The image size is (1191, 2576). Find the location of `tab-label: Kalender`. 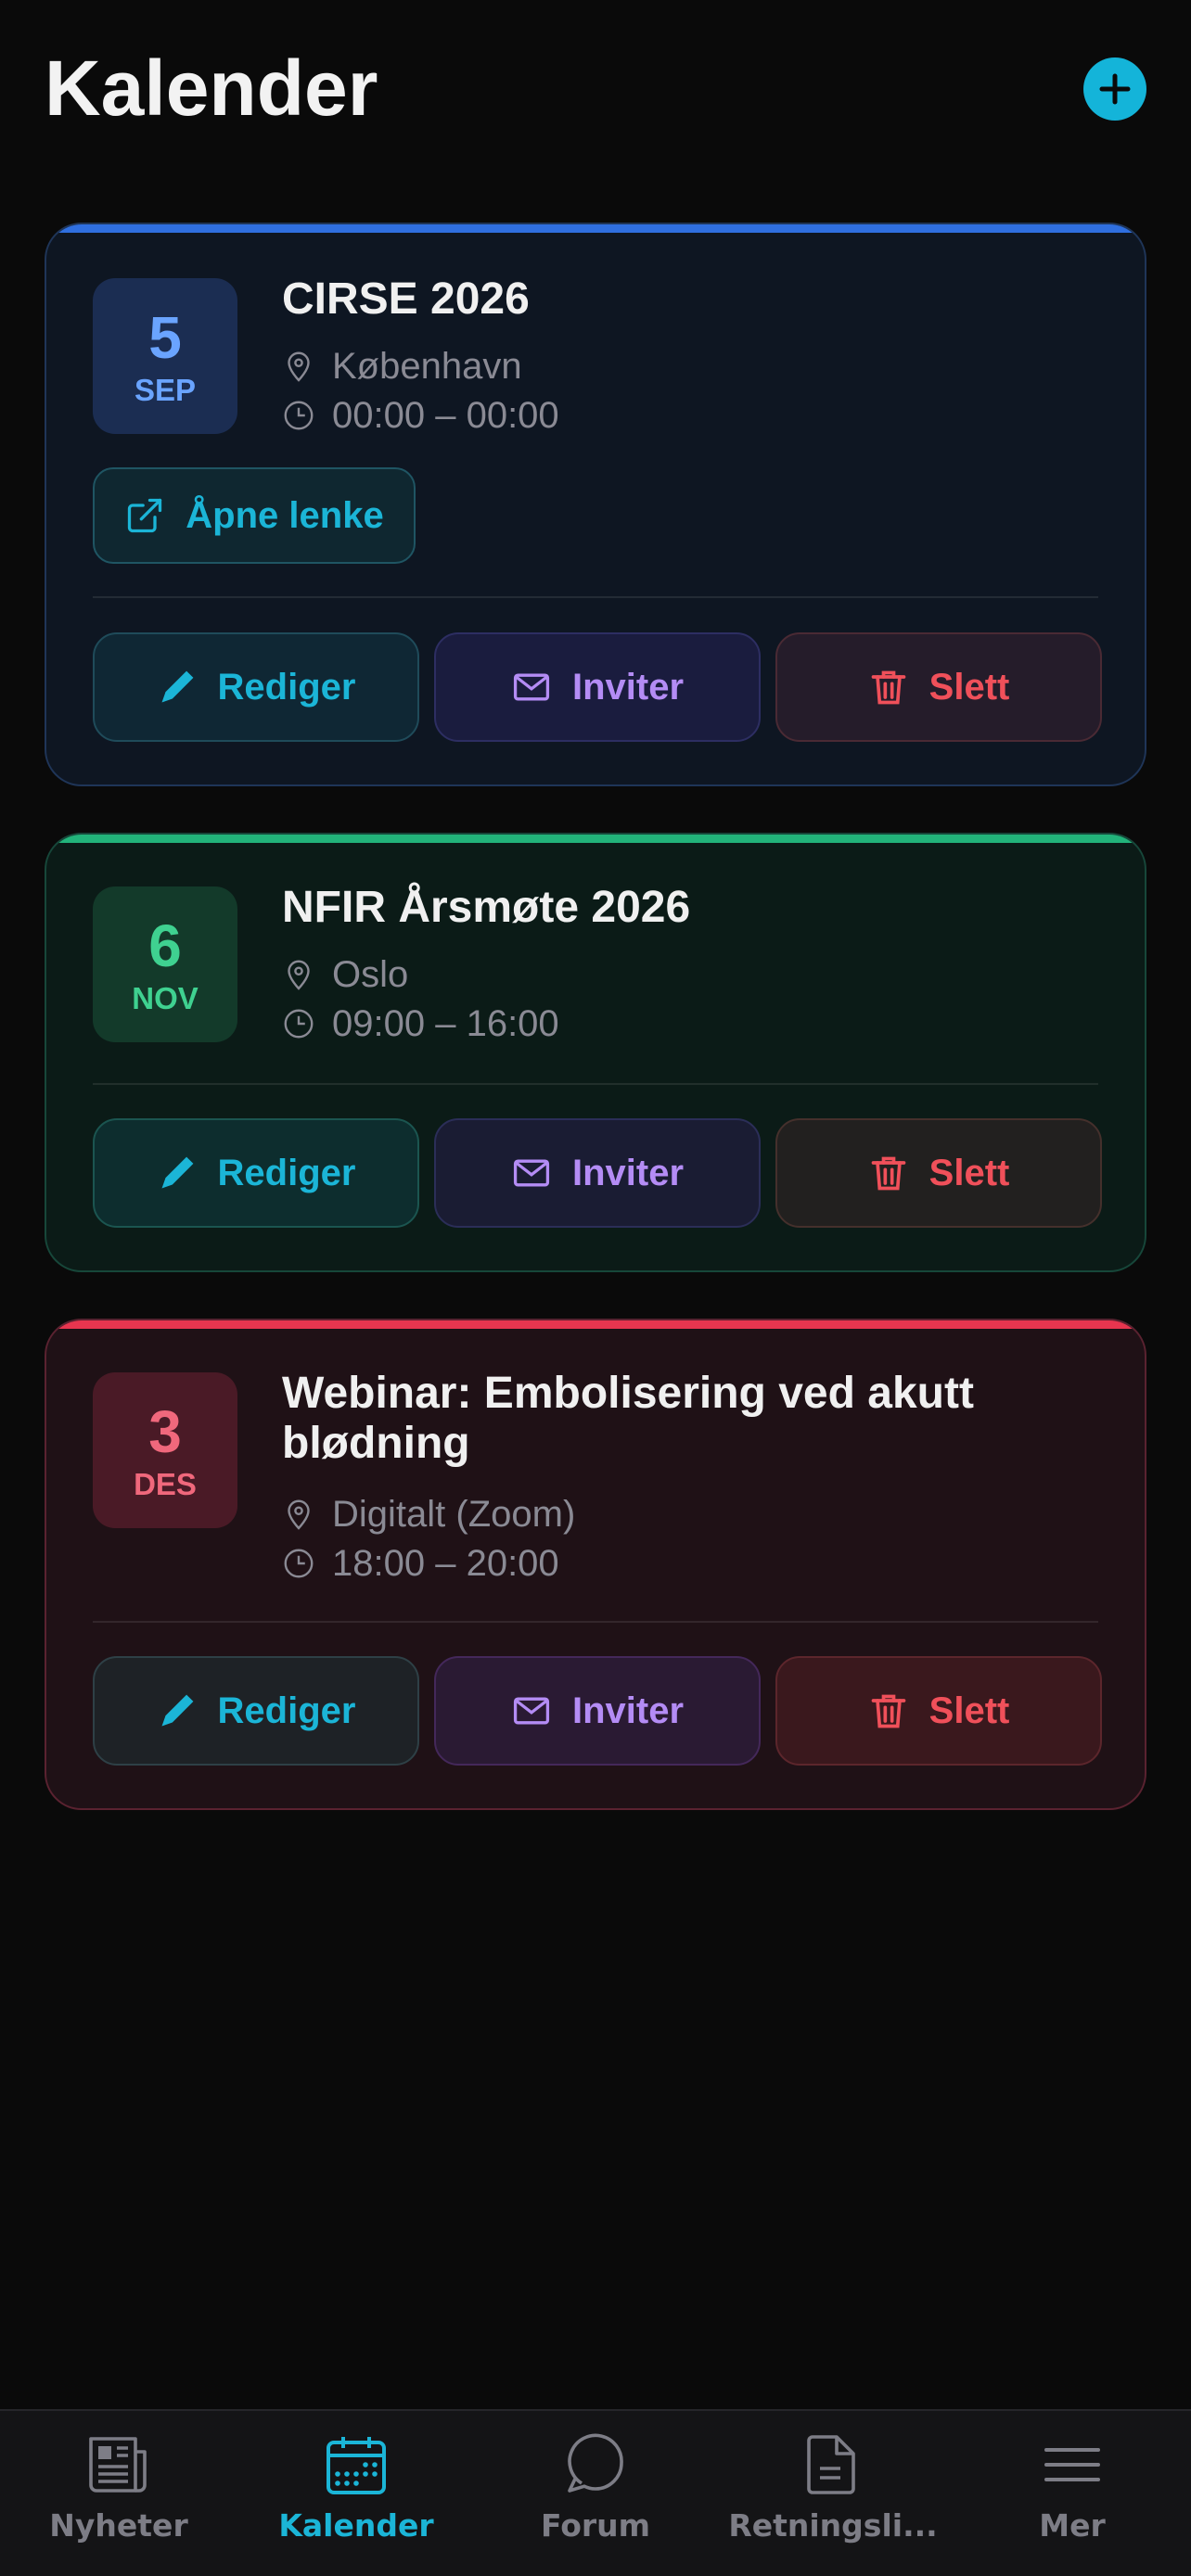

tab-label: Kalender is located at coordinates (356, 2526).